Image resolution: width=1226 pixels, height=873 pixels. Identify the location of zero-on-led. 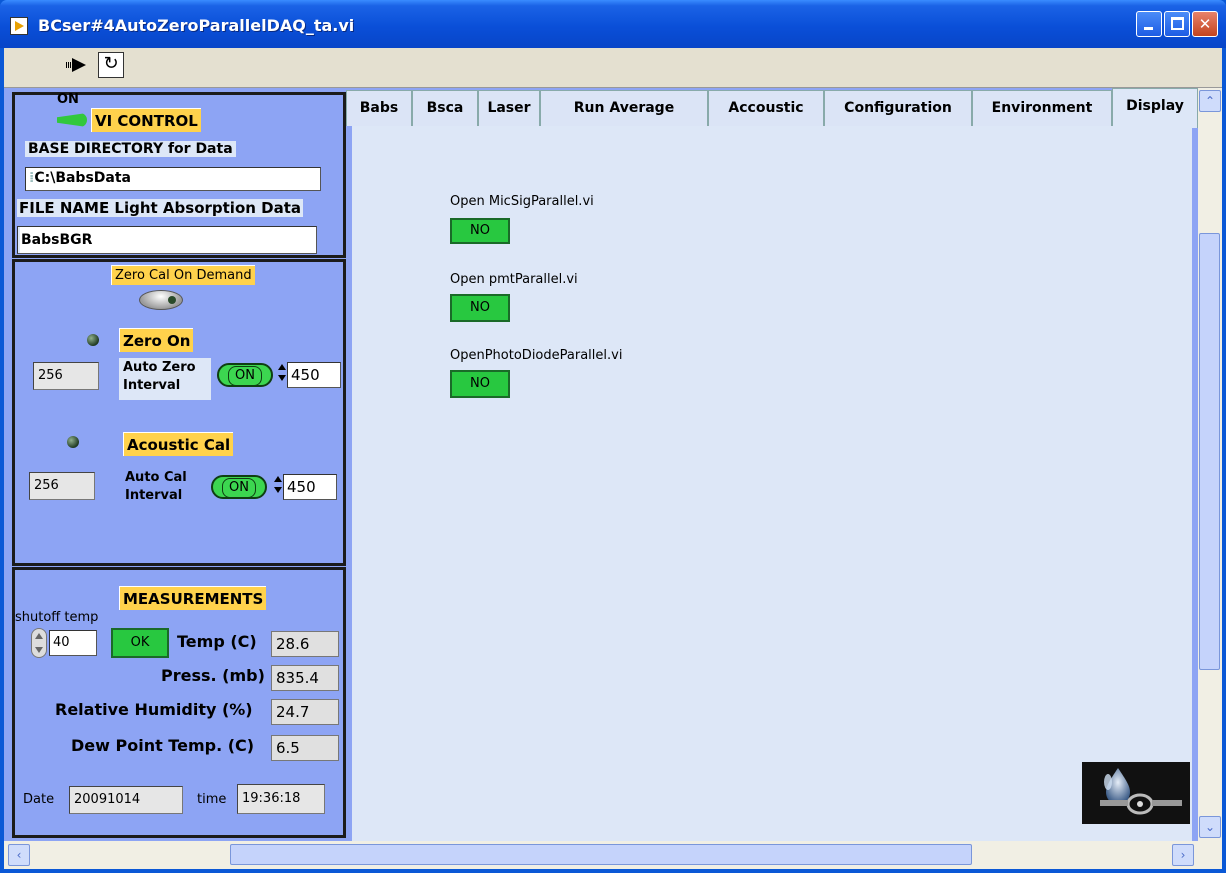
(93, 340).